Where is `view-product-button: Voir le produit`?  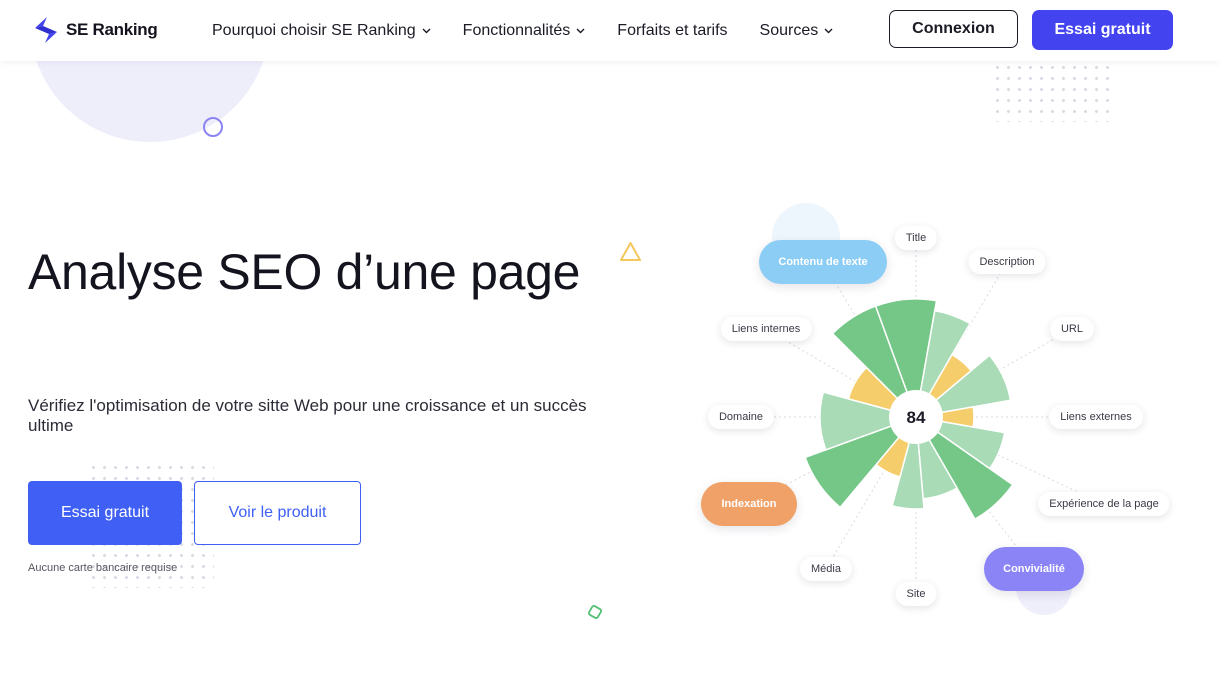
view-product-button: Voir le produit is located at coordinates (277, 513).